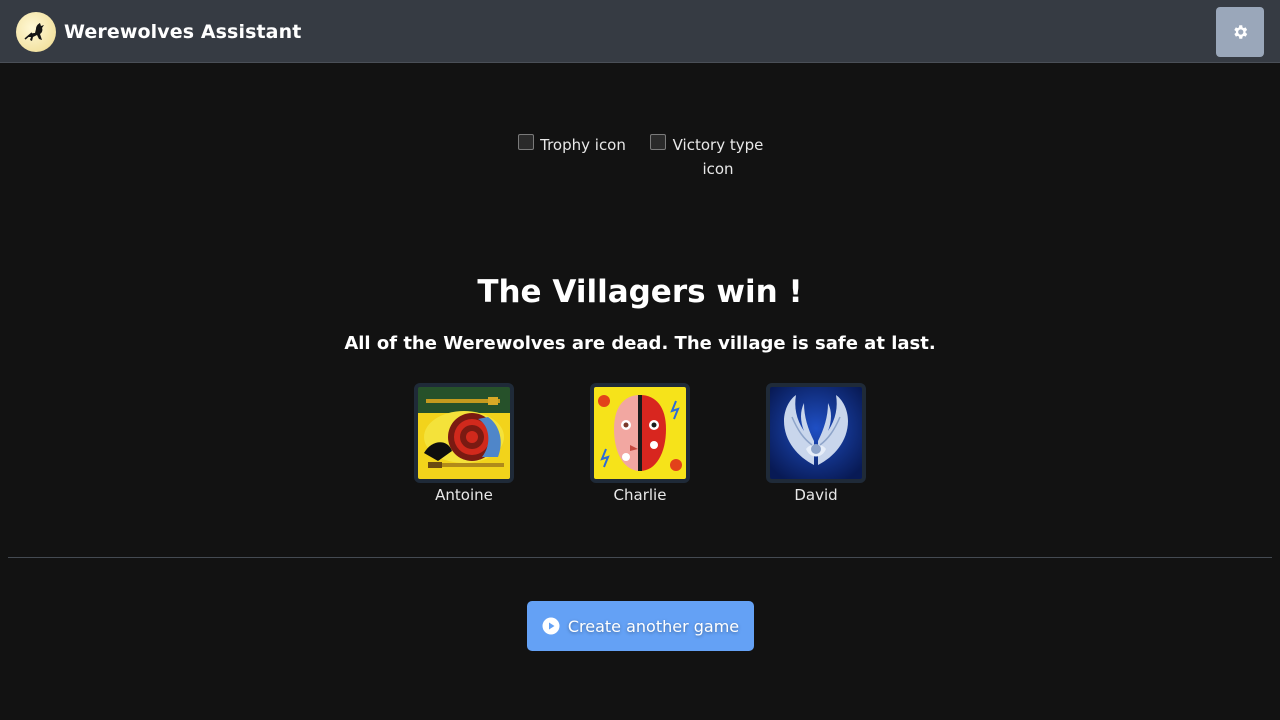  I want to click on victory-icons-row: Trophy icon Victory type icon, so click(640, 157).